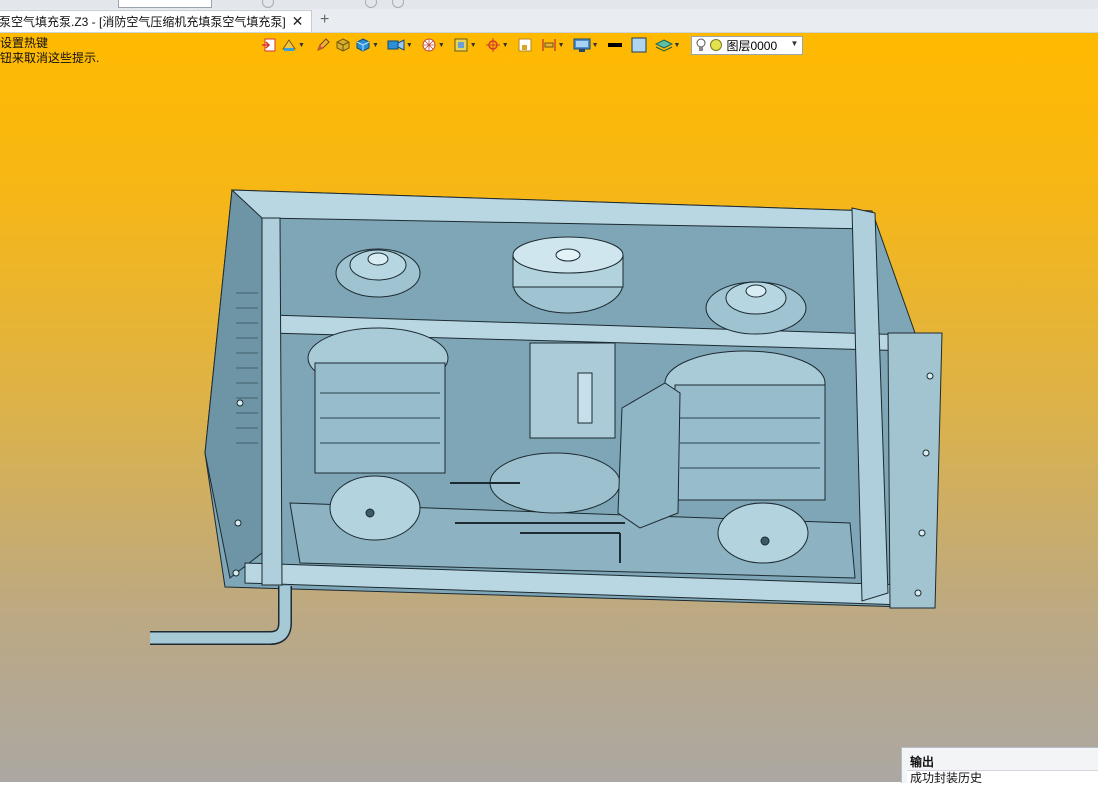 The width and height of the screenshot is (1098, 785). Describe the element at coordinates (371, 4) in the screenshot. I see `redo-icon` at that location.